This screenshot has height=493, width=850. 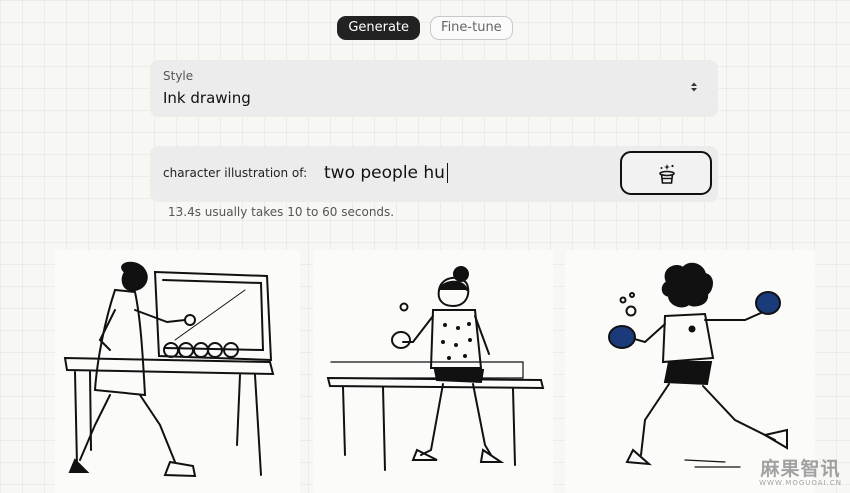 I want to click on watermark-text: 麻果智讯, so click(x=800, y=469).